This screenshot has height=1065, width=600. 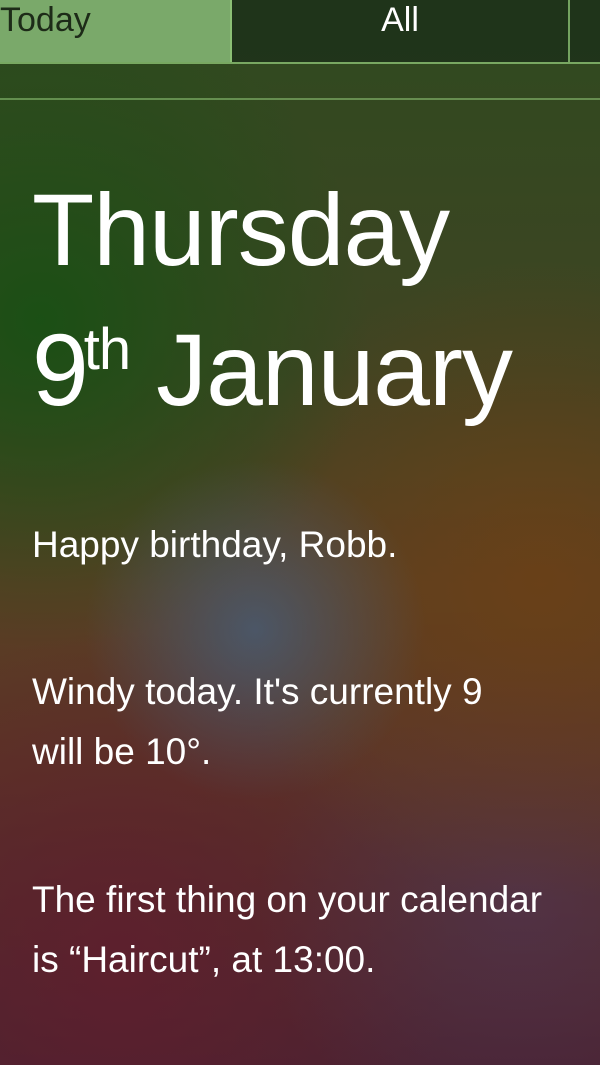 What do you see at coordinates (116, 31) in the screenshot?
I see `tab-today: Today` at bounding box center [116, 31].